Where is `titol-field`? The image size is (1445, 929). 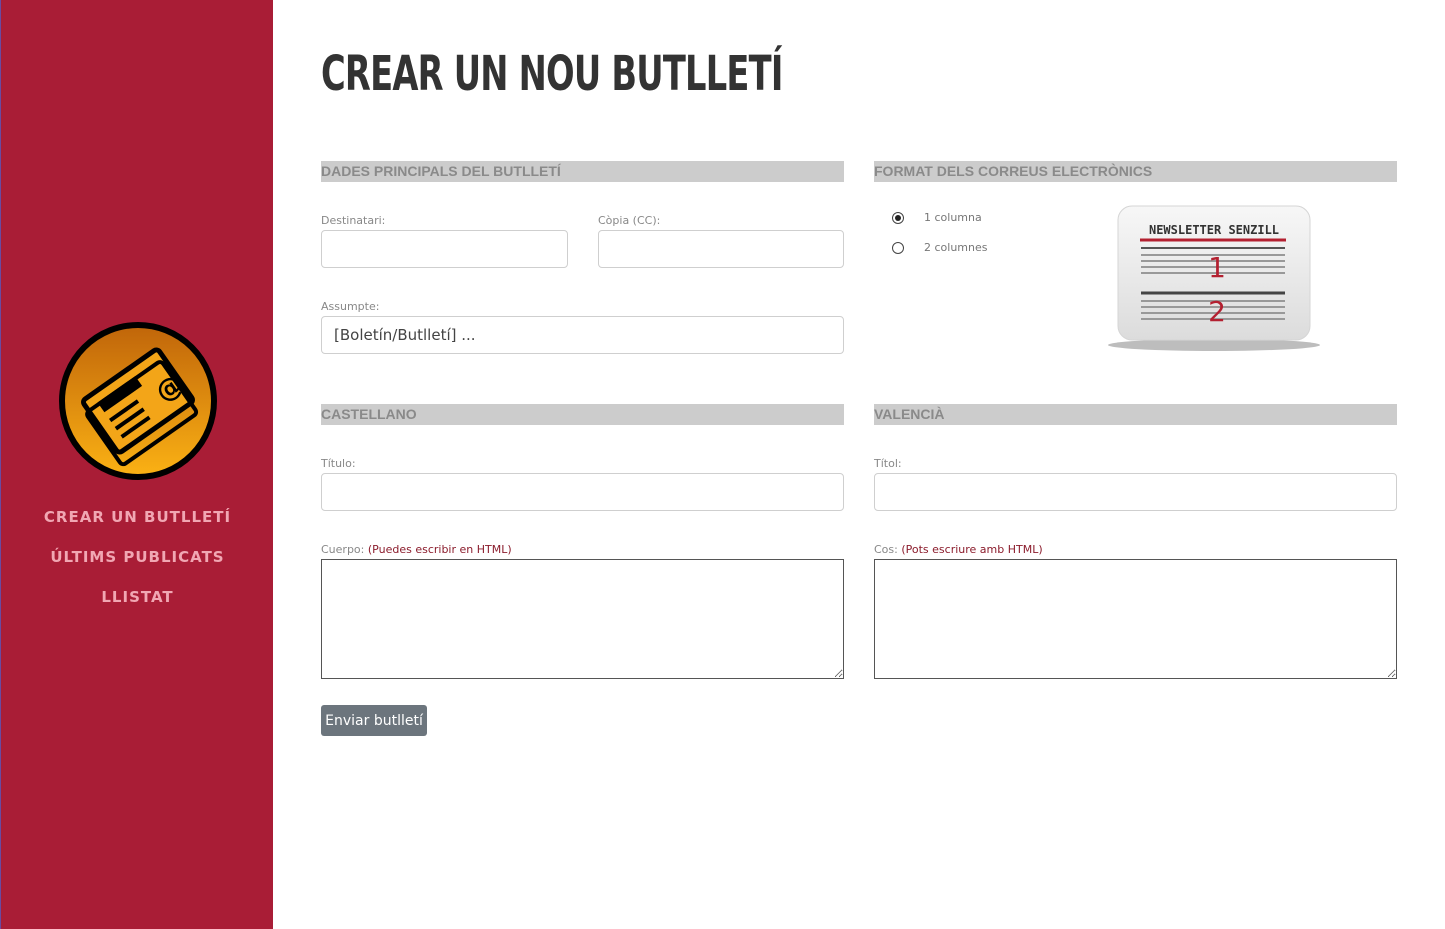 titol-field is located at coordinates (1135, 492).